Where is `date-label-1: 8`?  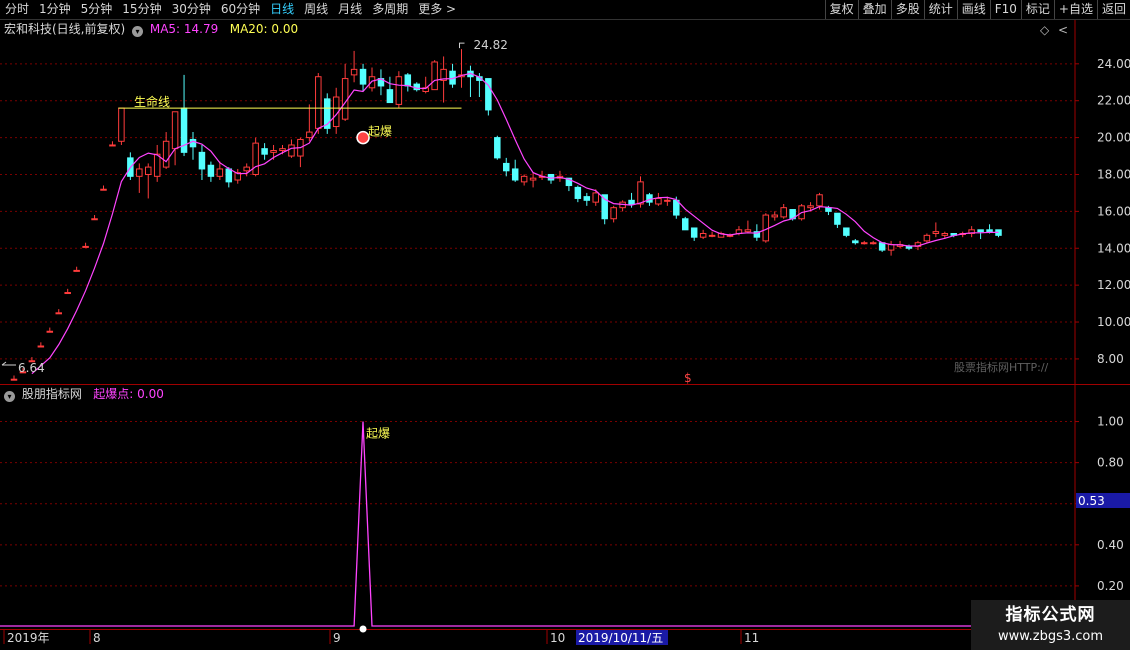
date-label-1: 8 is located at coordinates (97, 638).